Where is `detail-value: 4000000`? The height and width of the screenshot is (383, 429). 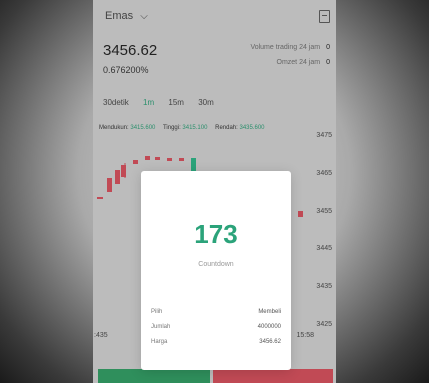 detail-value: 4000000 is located at coordinates (269, 327).